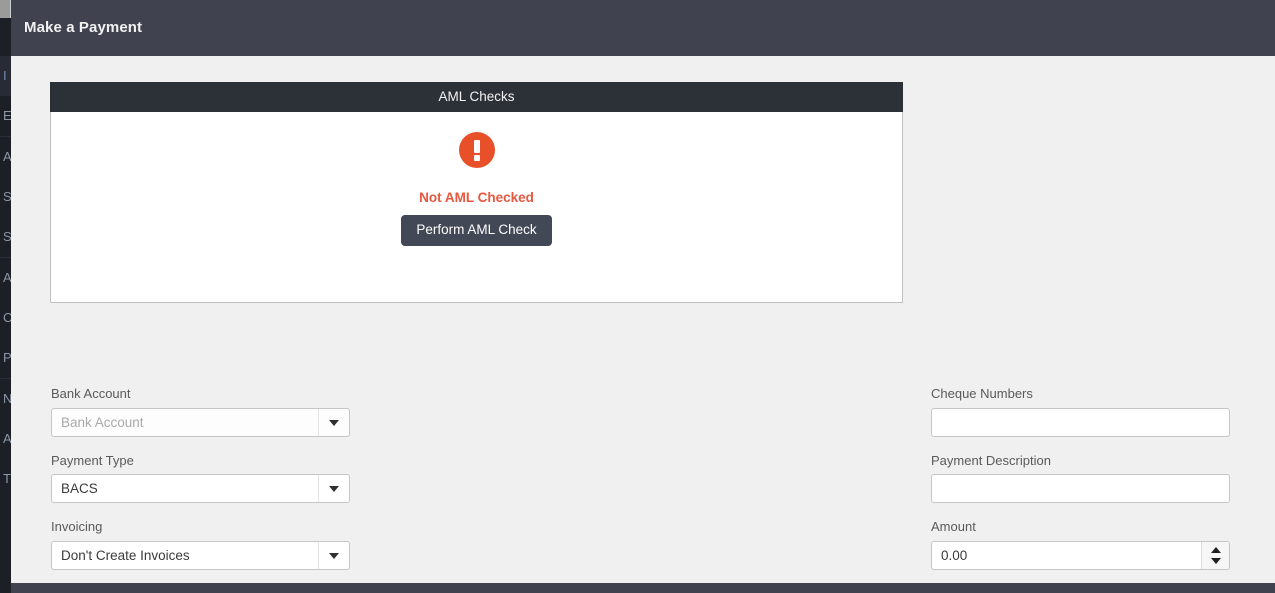 The width and height of the screenshot is (1275, 593). What do you see at coordinates (1215, 549) in the screenshot?
I see `stepper-up-icon` at bounding box center [1215, 549].